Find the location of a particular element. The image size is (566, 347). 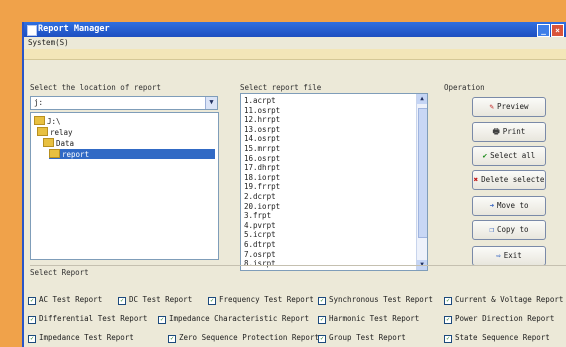

file-item: 17.dhrpt is located at coordinates (262, 167).